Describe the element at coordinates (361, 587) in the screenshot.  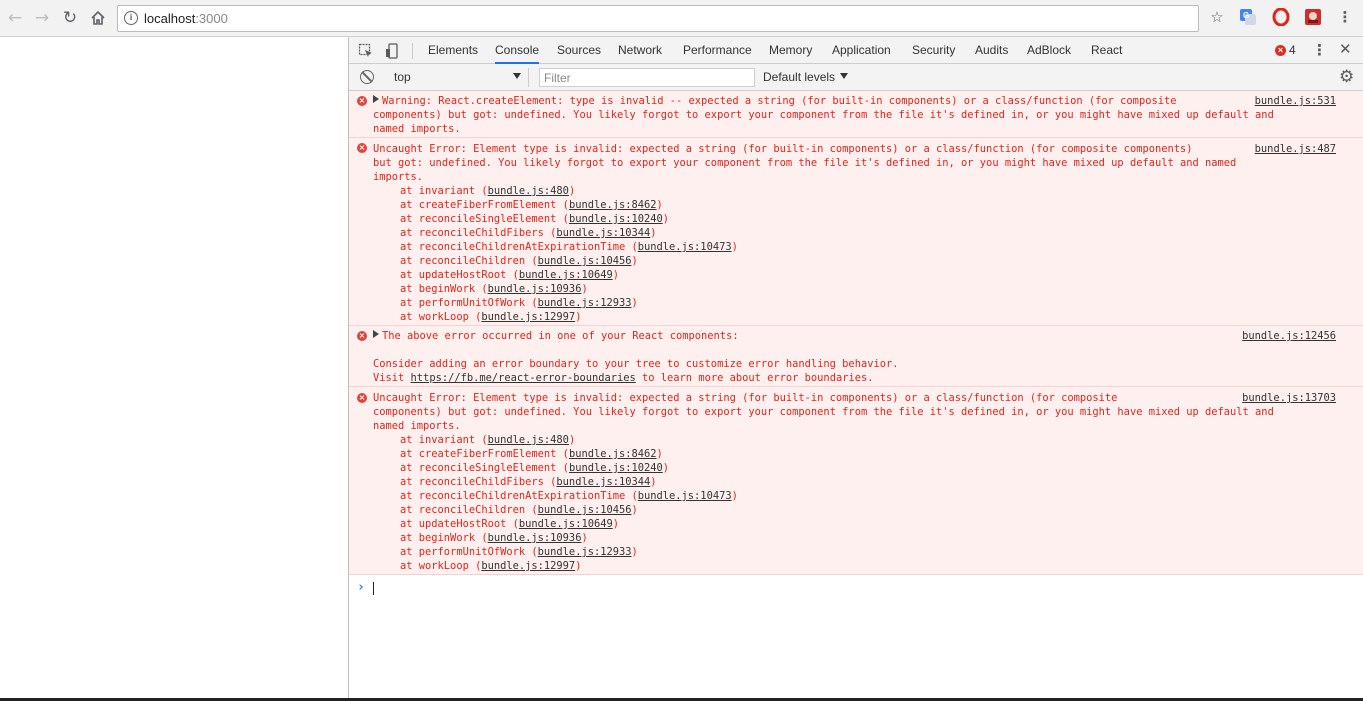
I see `prompt-chevron-icon: ›` at that location.